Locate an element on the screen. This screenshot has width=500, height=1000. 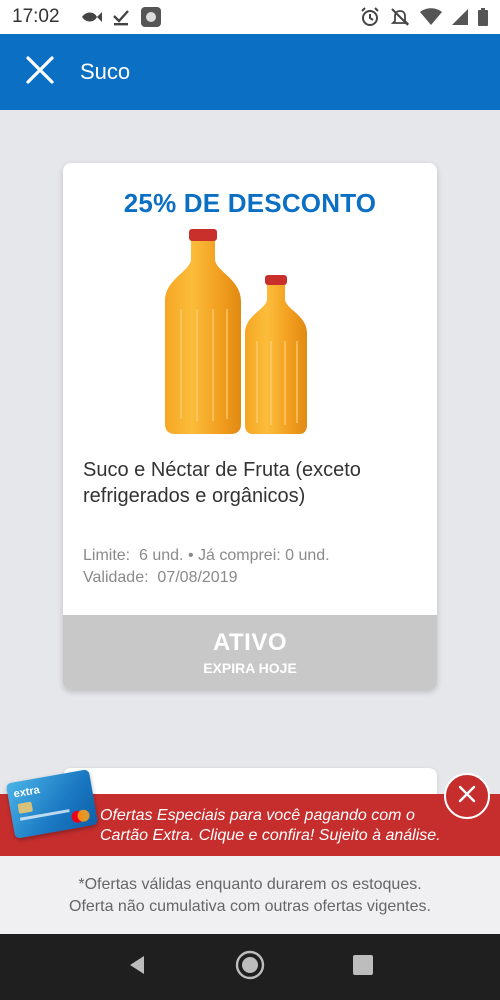
recents-icon is located at coordinates (363, 967).